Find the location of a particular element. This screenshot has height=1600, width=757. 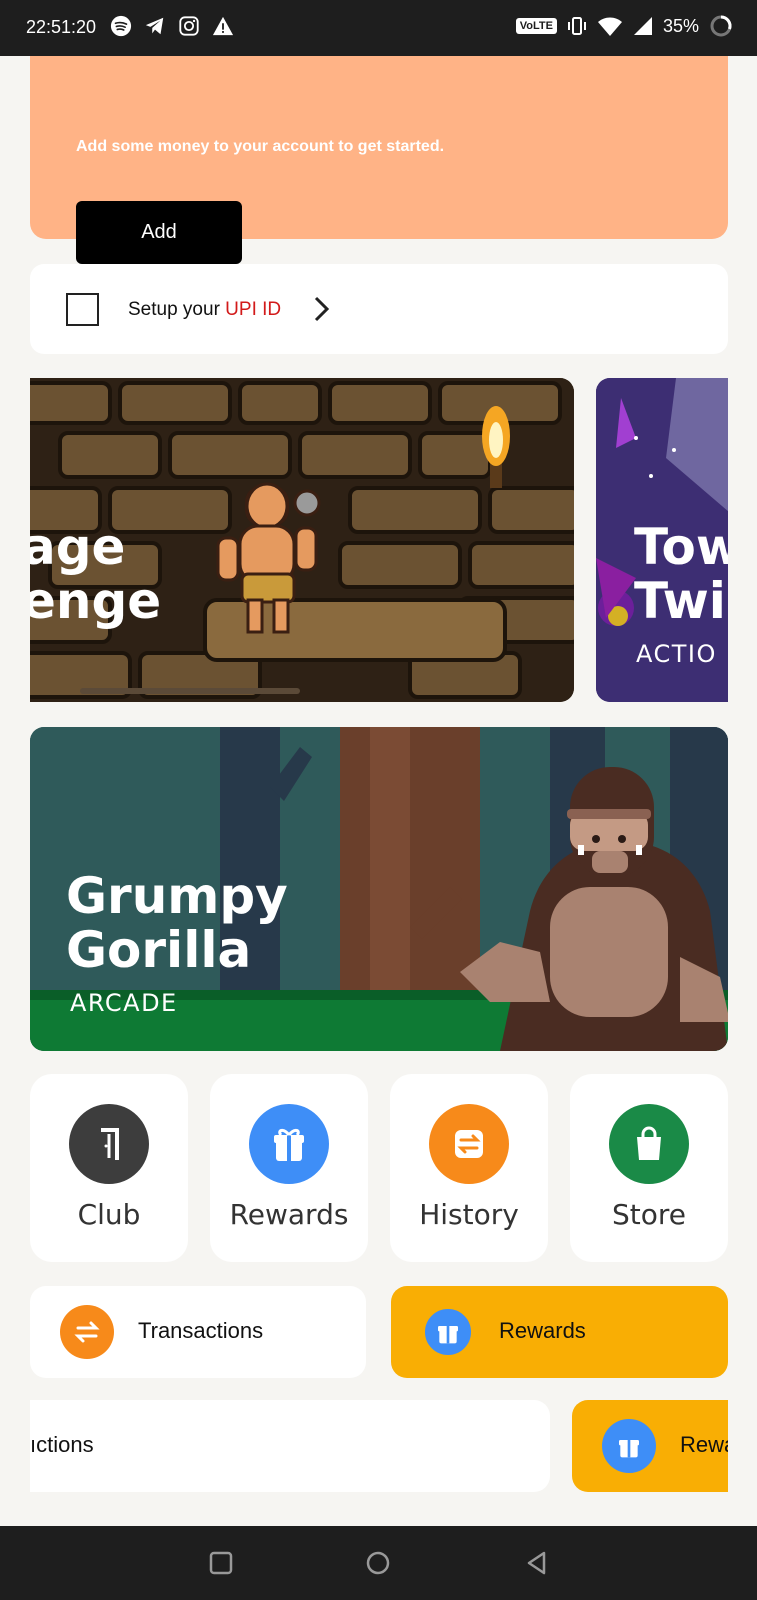

spotify-icon is located at coordinates (121, 26).